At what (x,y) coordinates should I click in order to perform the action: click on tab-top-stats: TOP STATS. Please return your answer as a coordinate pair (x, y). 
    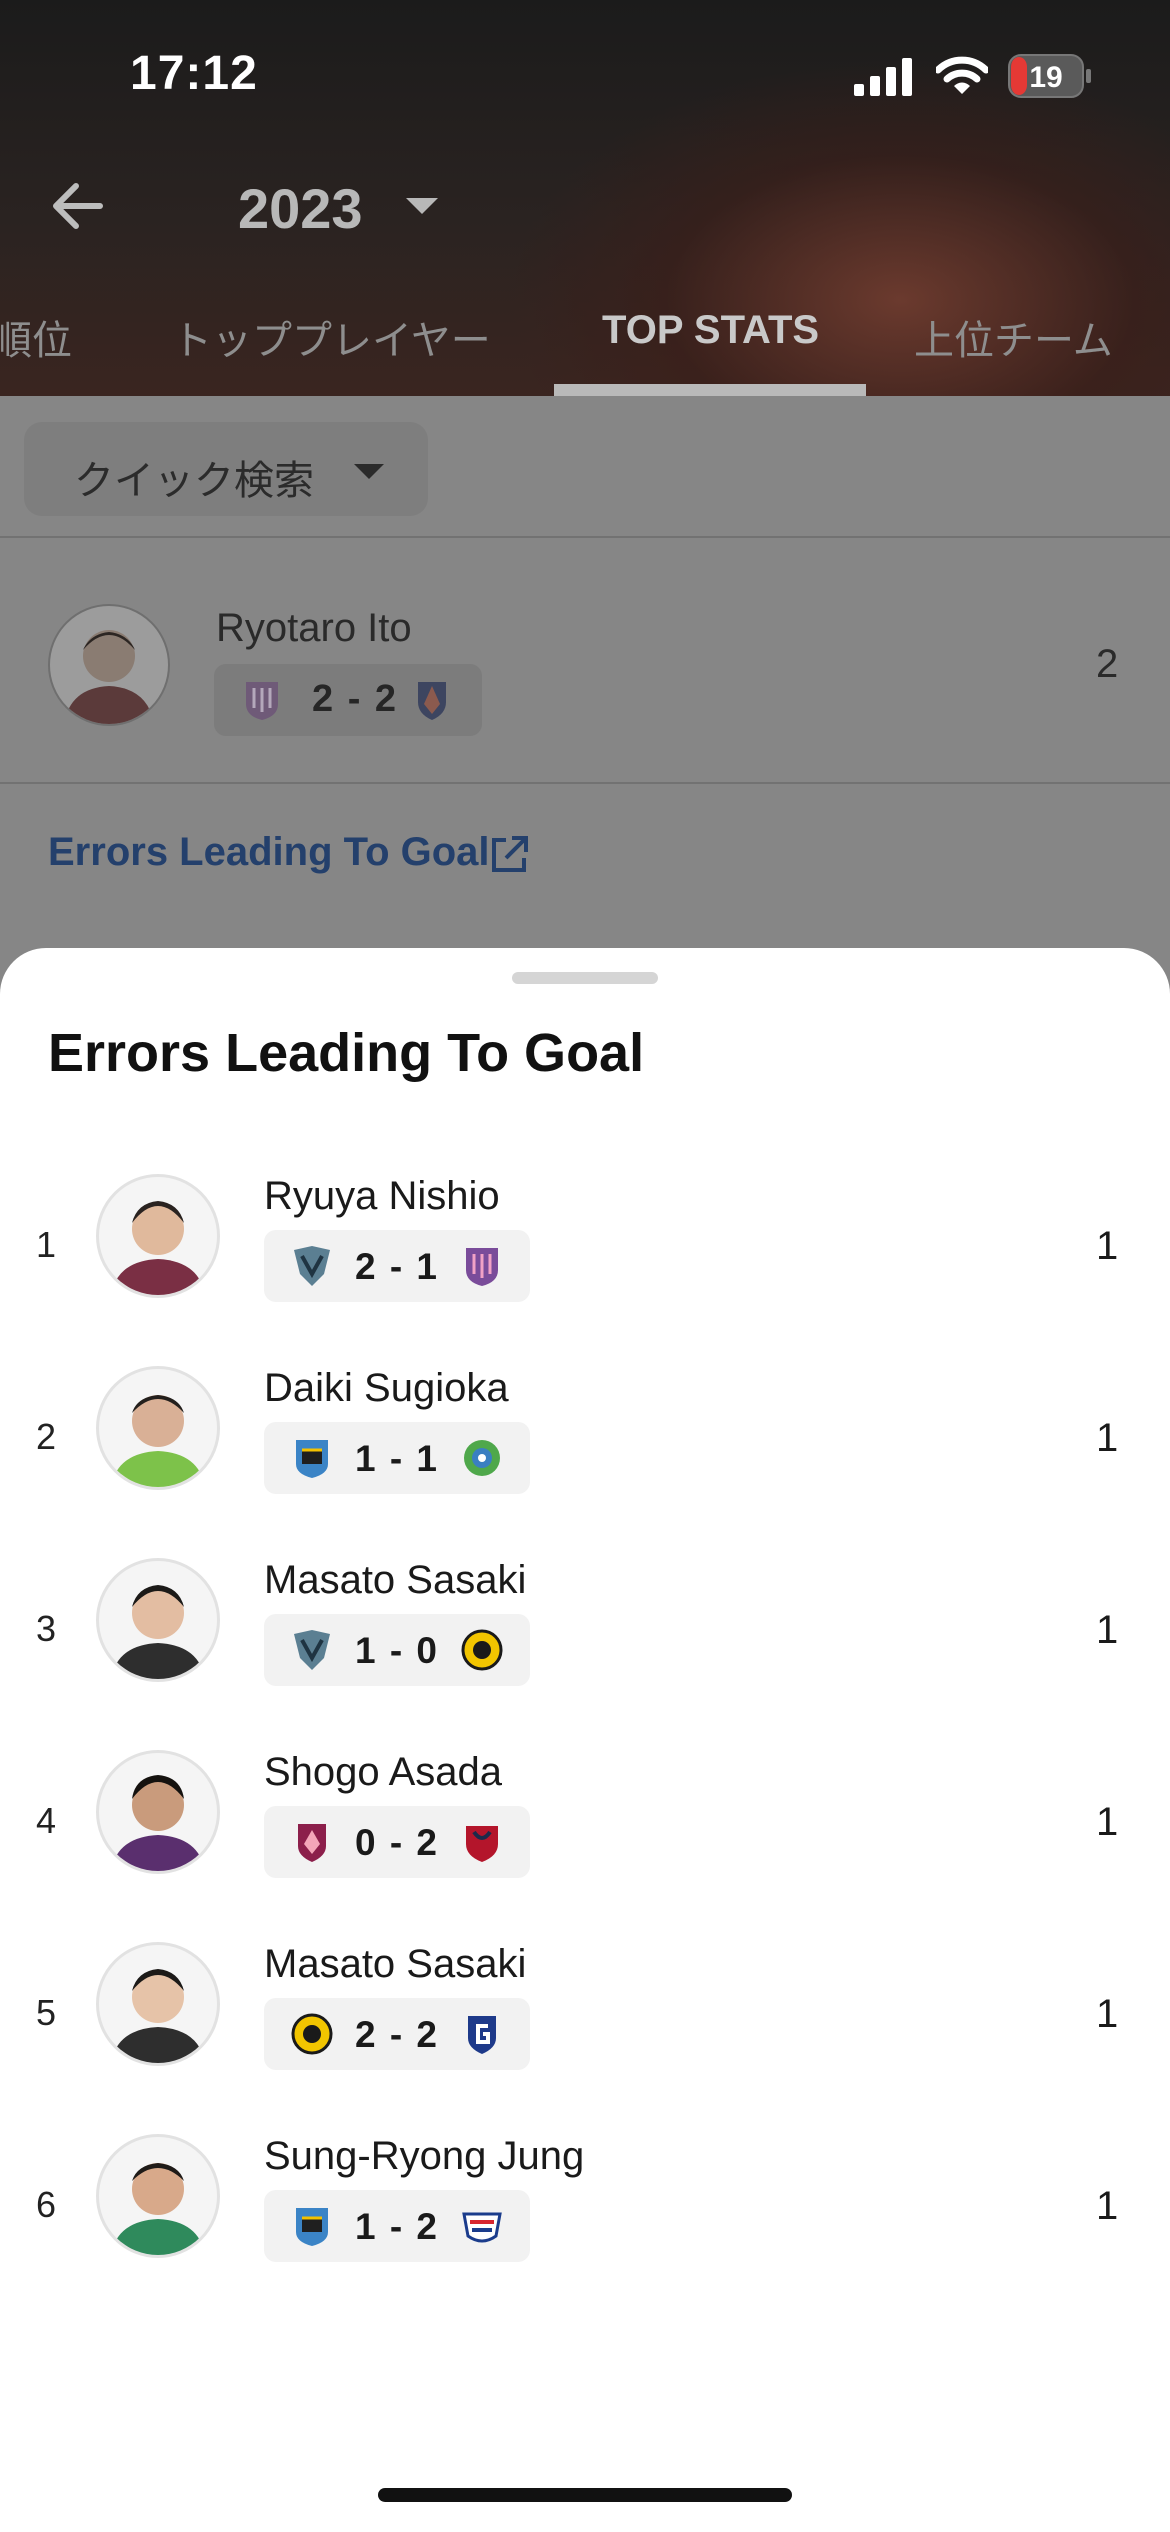
    Looking at the image, I should click on (710, 330).